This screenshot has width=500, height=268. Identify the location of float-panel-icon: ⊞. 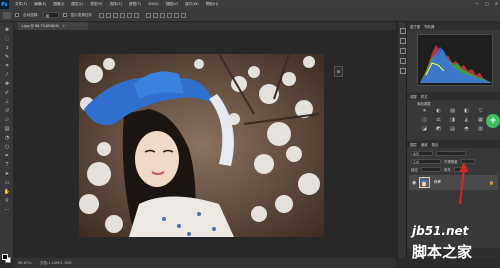
(338, 71).